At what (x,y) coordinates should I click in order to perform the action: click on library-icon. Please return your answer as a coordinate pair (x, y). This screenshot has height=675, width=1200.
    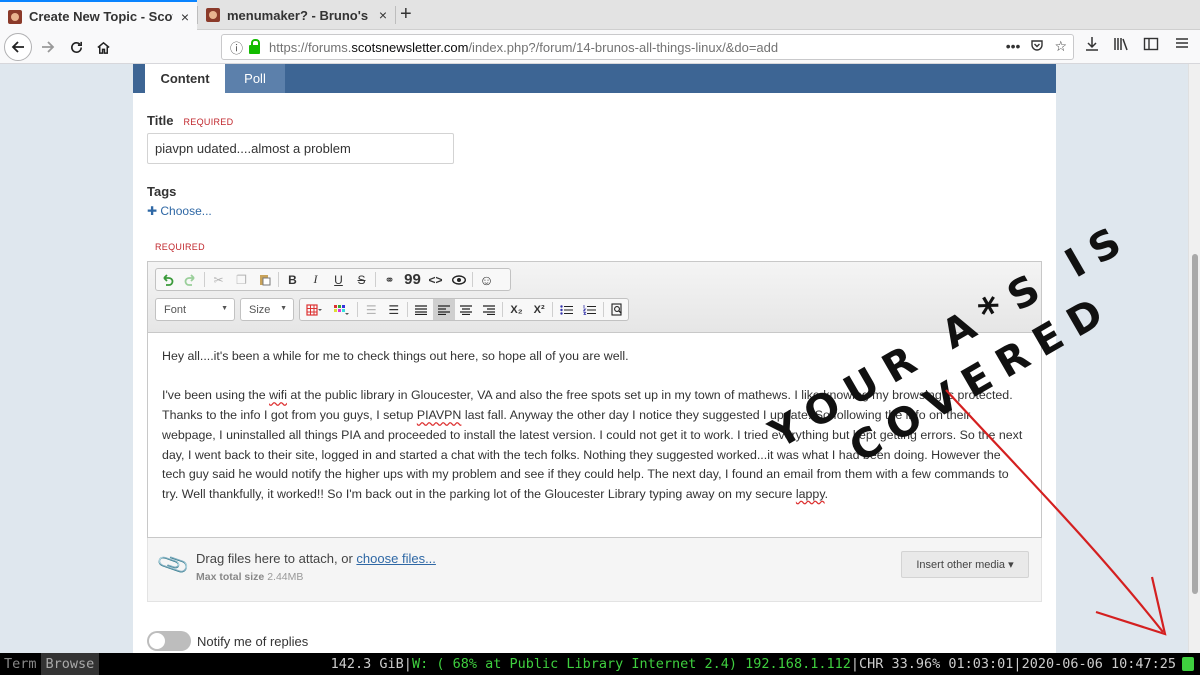
    Looking at the image, I should click on (1121, 44).